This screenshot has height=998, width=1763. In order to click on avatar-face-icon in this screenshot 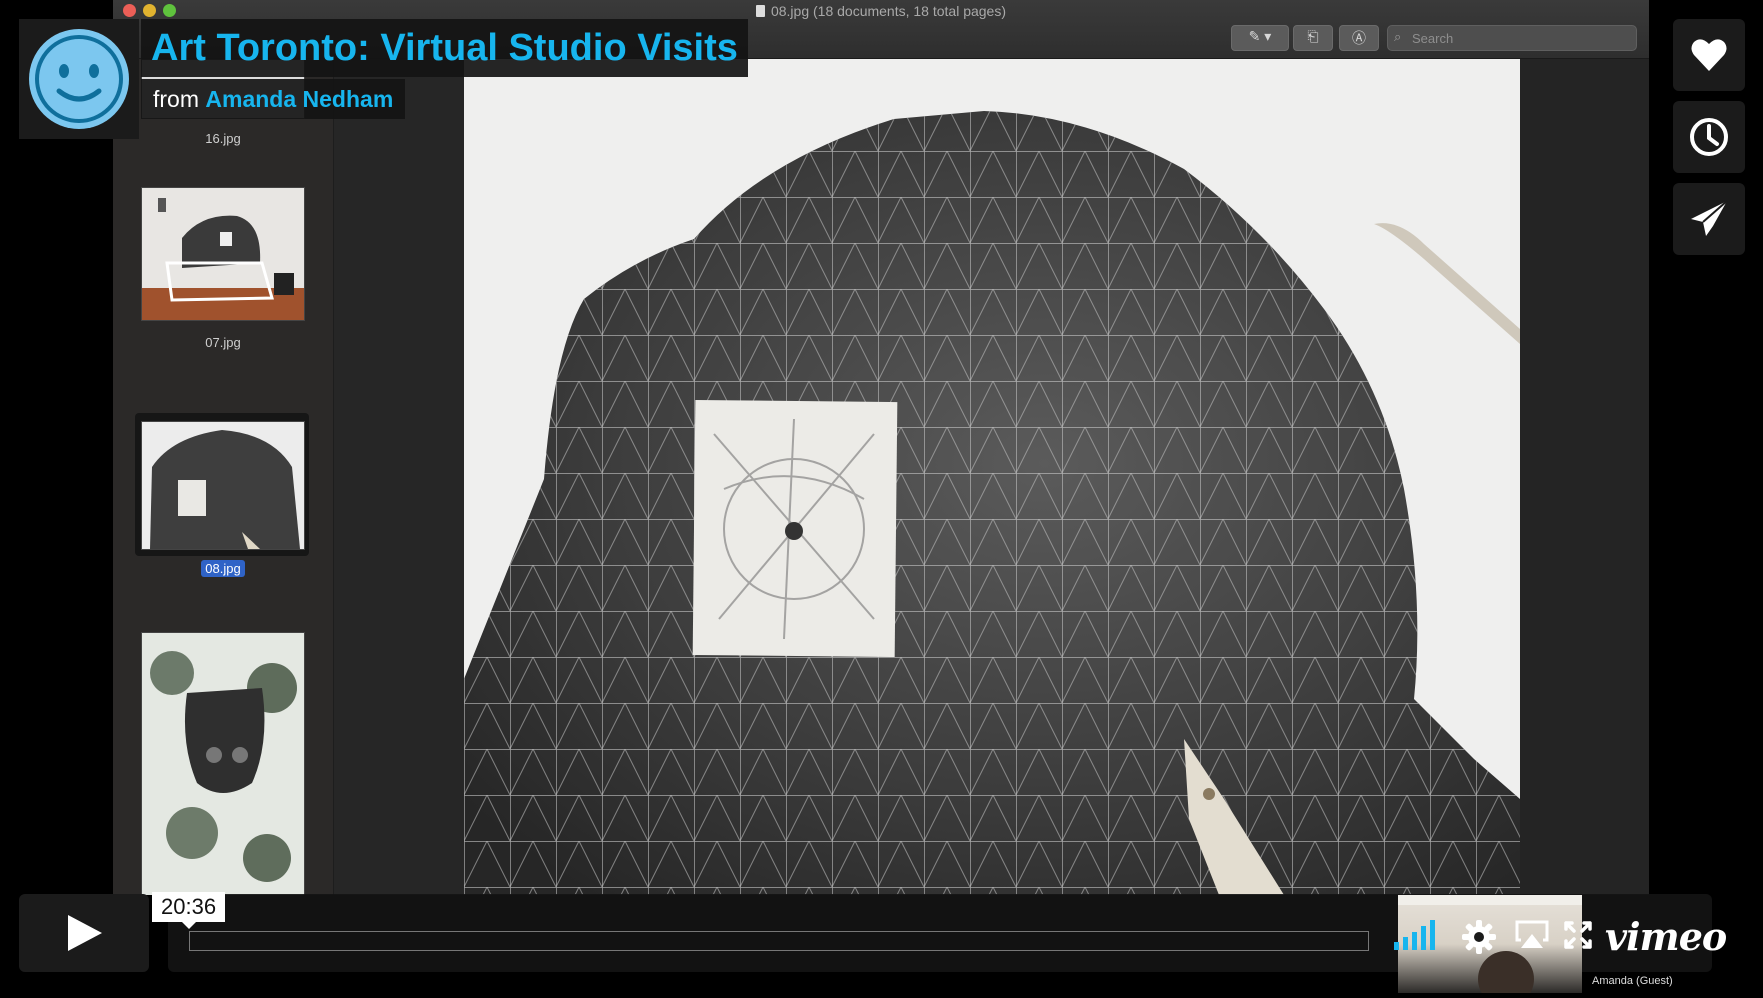, I will do `click(79, 79)`.